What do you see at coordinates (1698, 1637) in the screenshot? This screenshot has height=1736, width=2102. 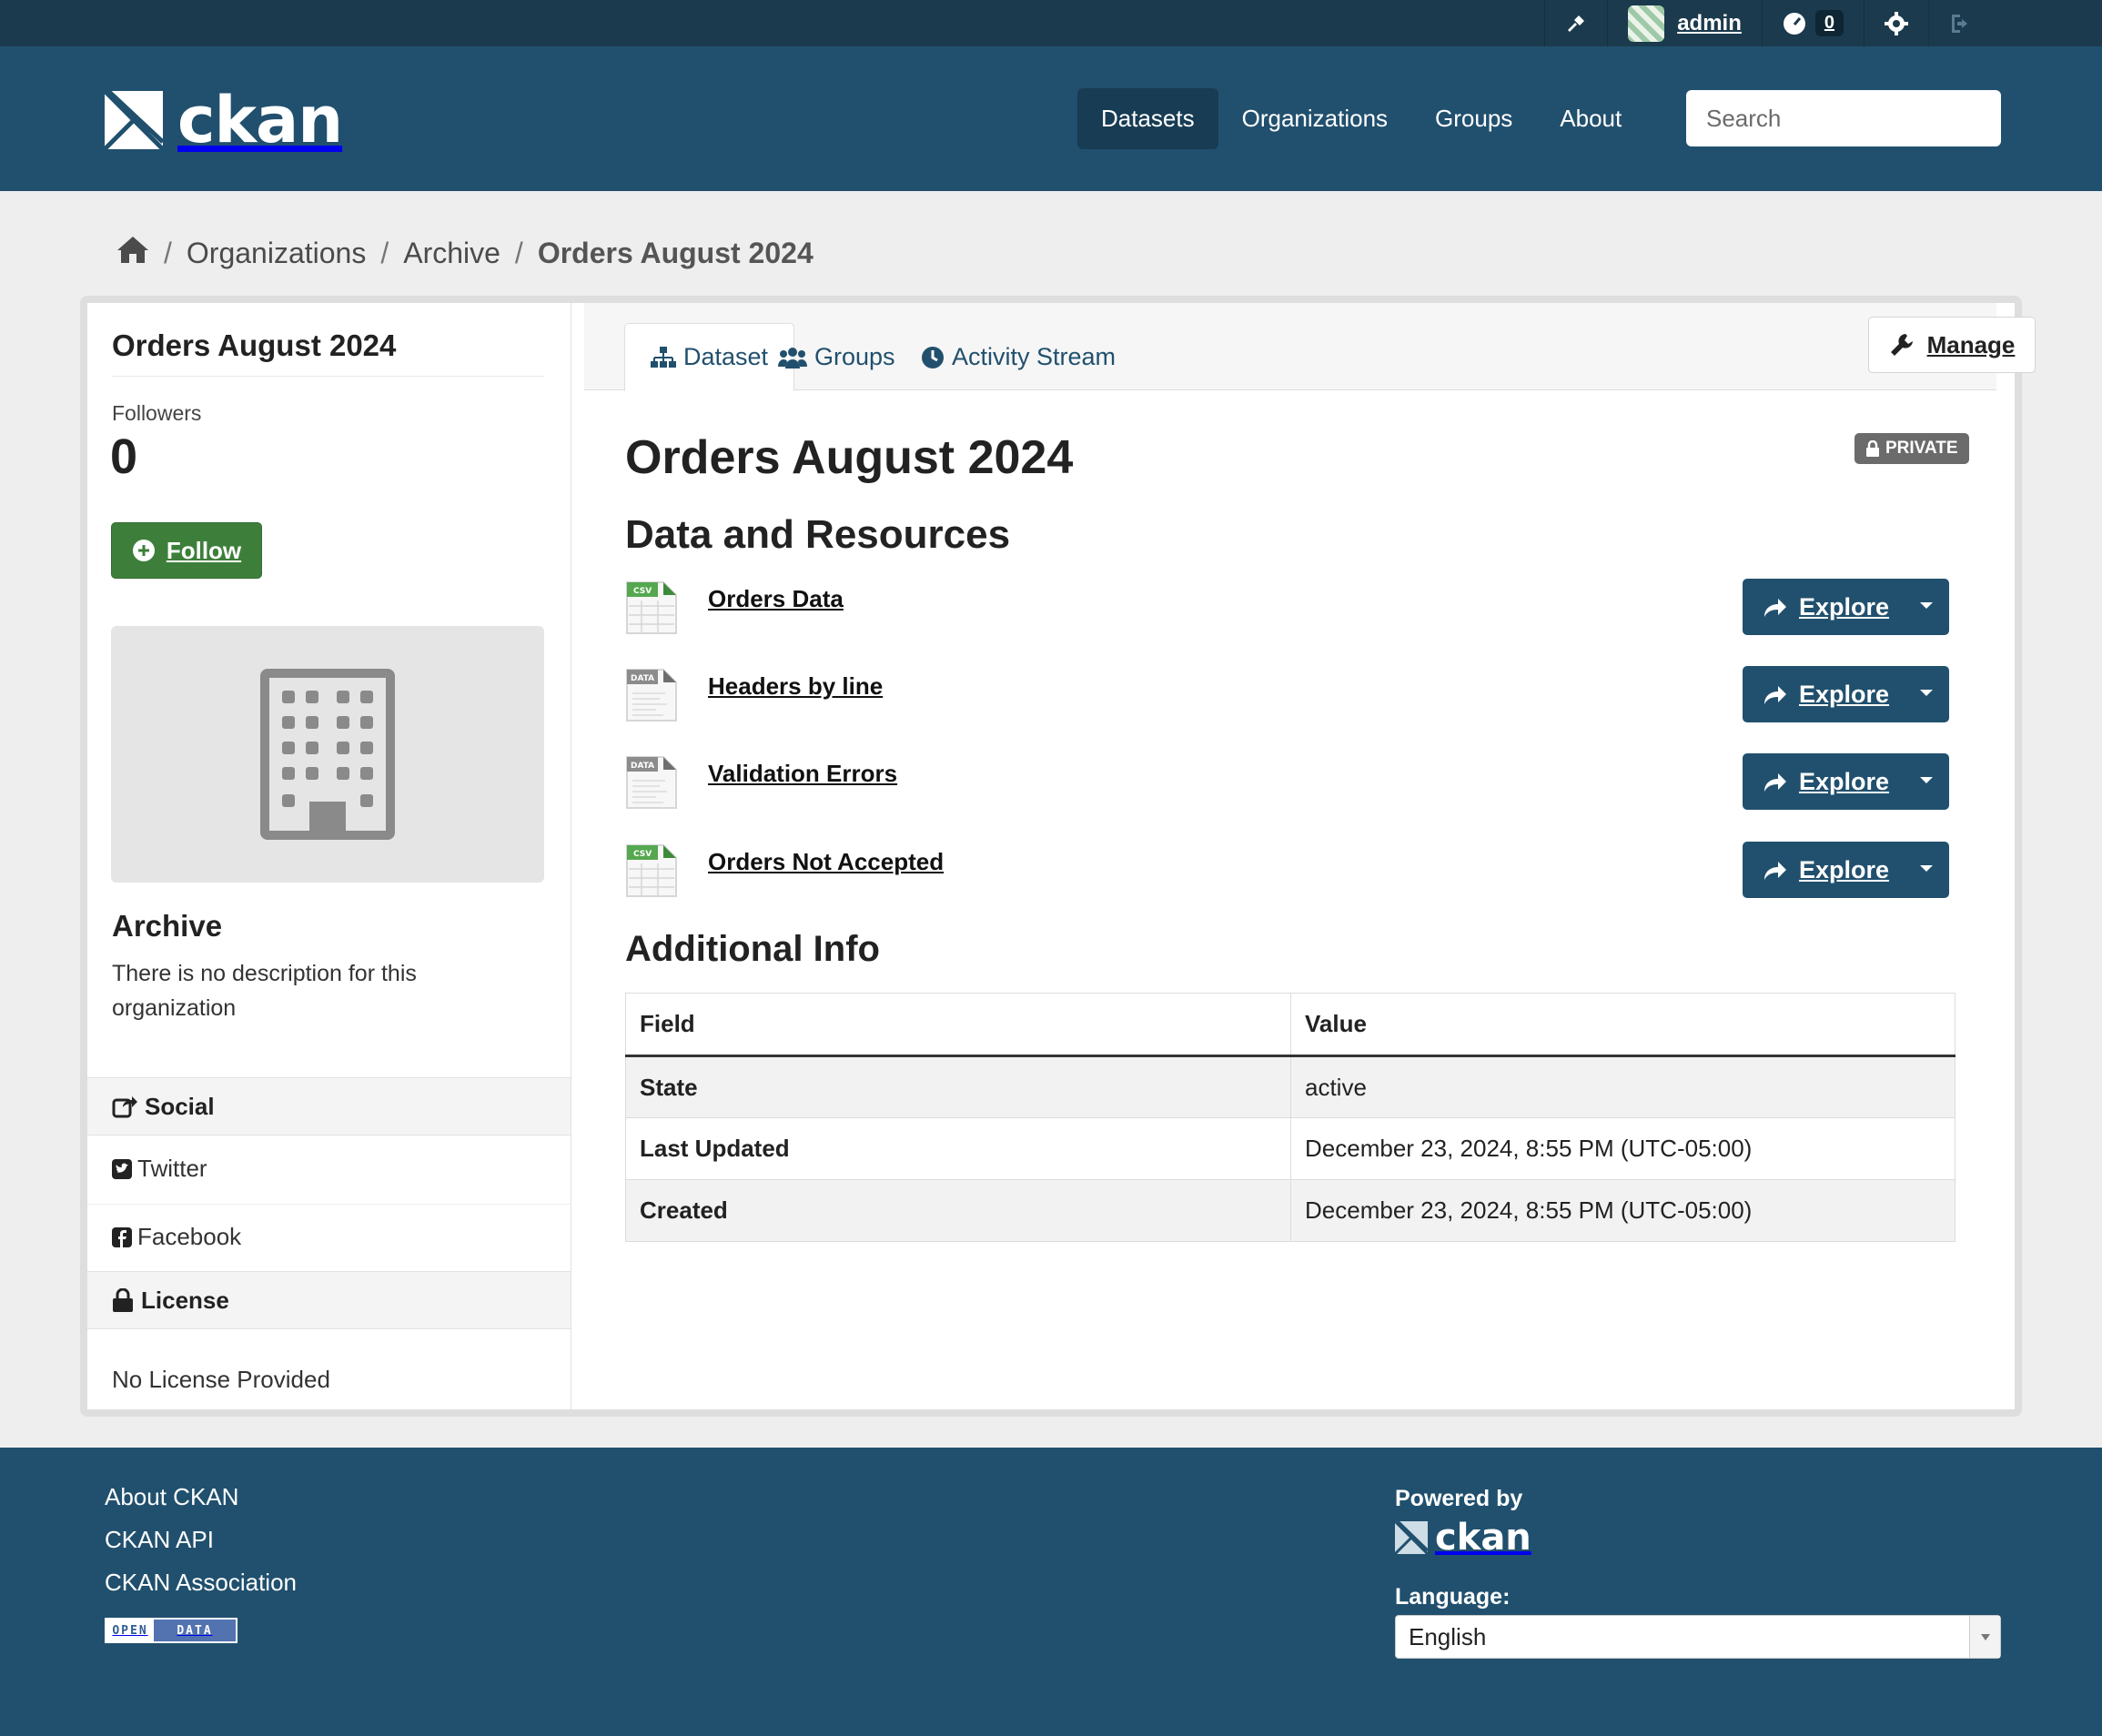 I see `language-select: English` at bounding box center [1698, 1637].